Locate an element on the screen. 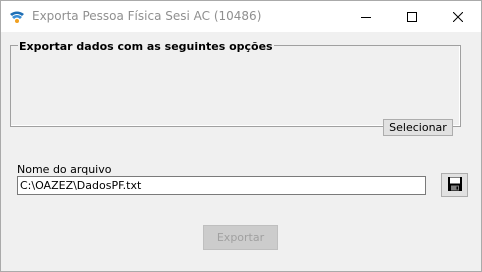  close-button is located at coordinates (458, 16).